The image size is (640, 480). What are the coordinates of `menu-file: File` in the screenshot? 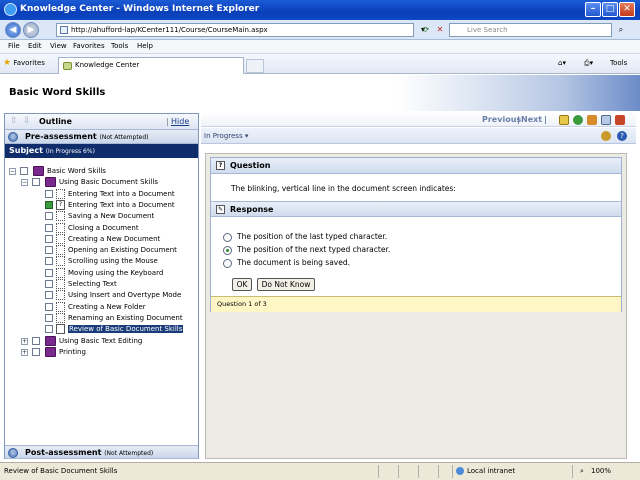 It's located at (14, 46).